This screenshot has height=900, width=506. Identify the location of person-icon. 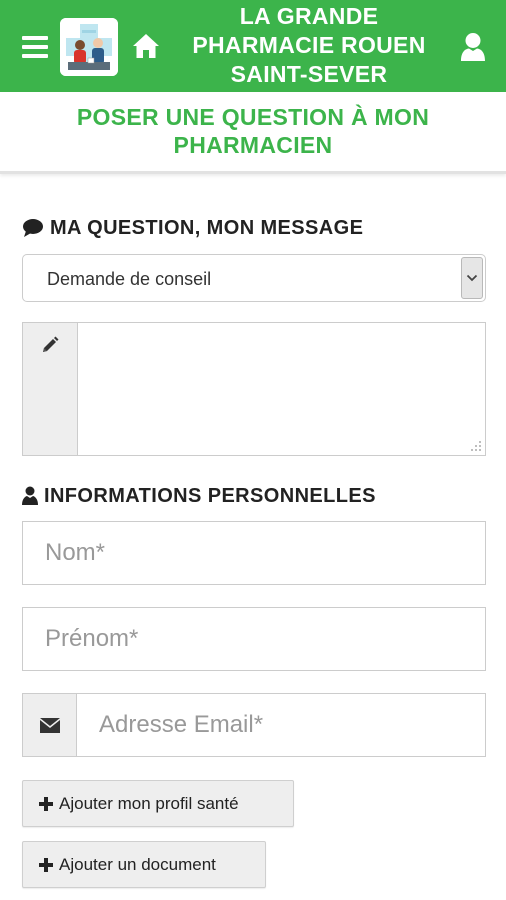
(30, 496).